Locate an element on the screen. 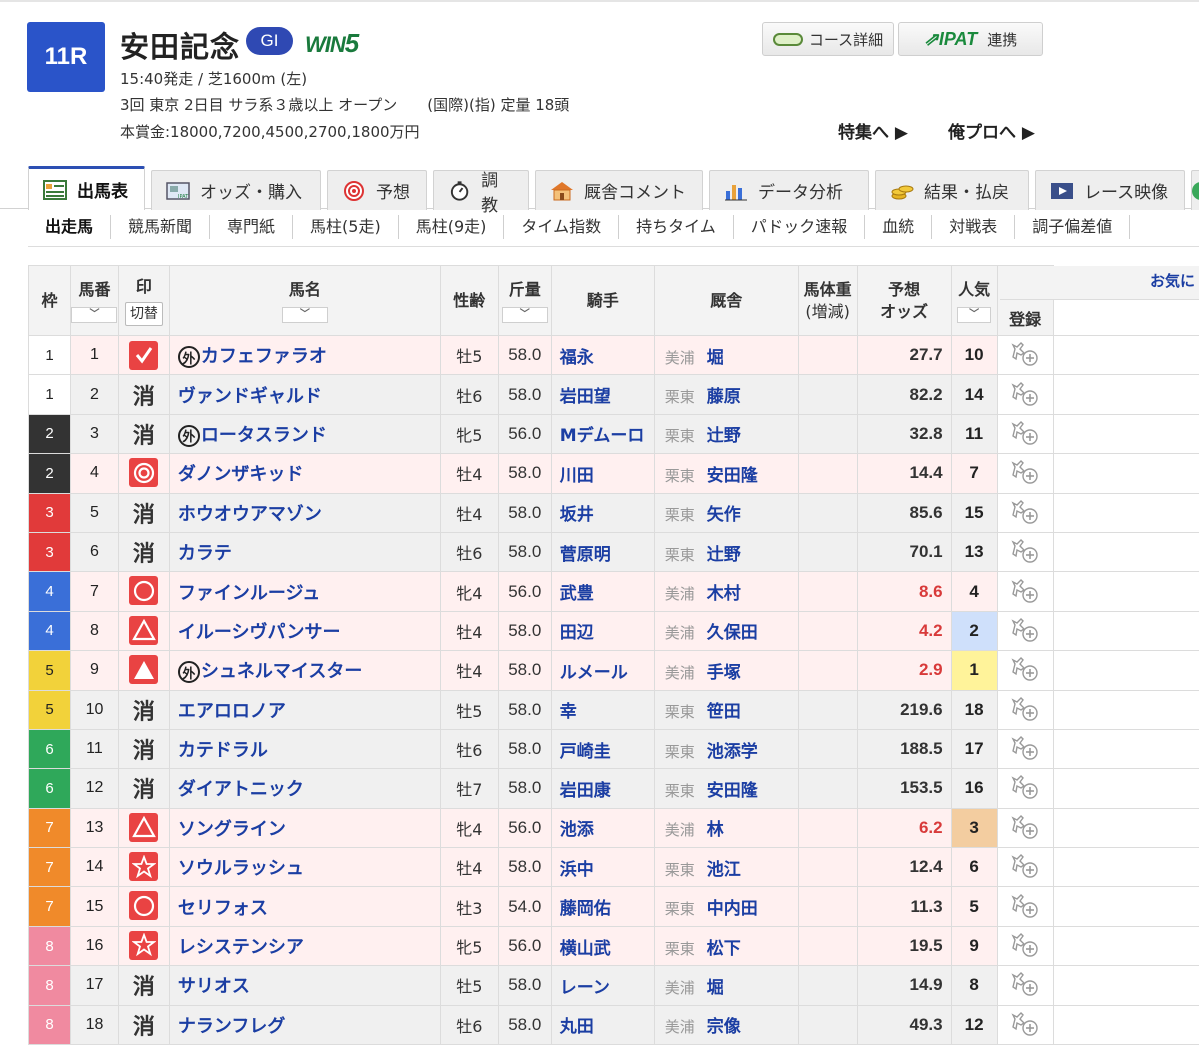 The height and width of the screenshot is (1050, 1199). jockey-link: 幸 is located at coordinates (568, 712).